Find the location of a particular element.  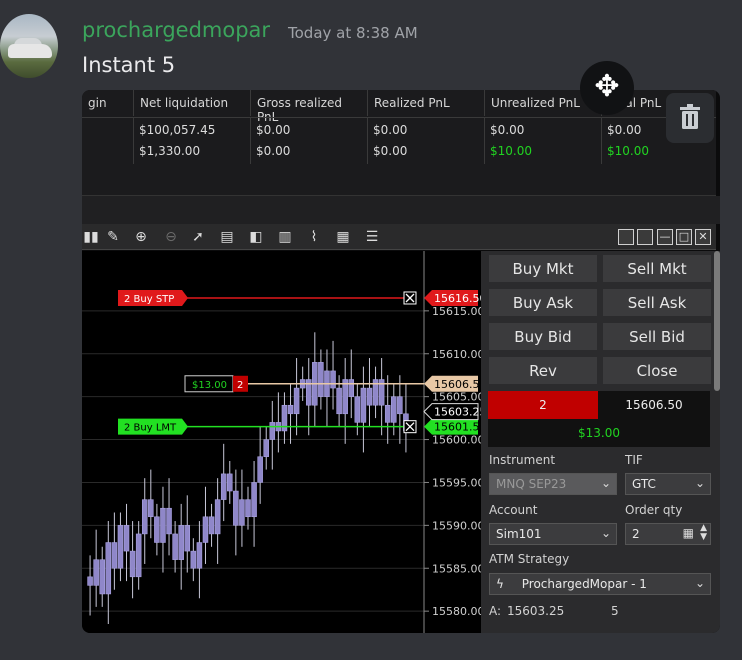

list-icon: ☰ is located at coordinates (372, 237).